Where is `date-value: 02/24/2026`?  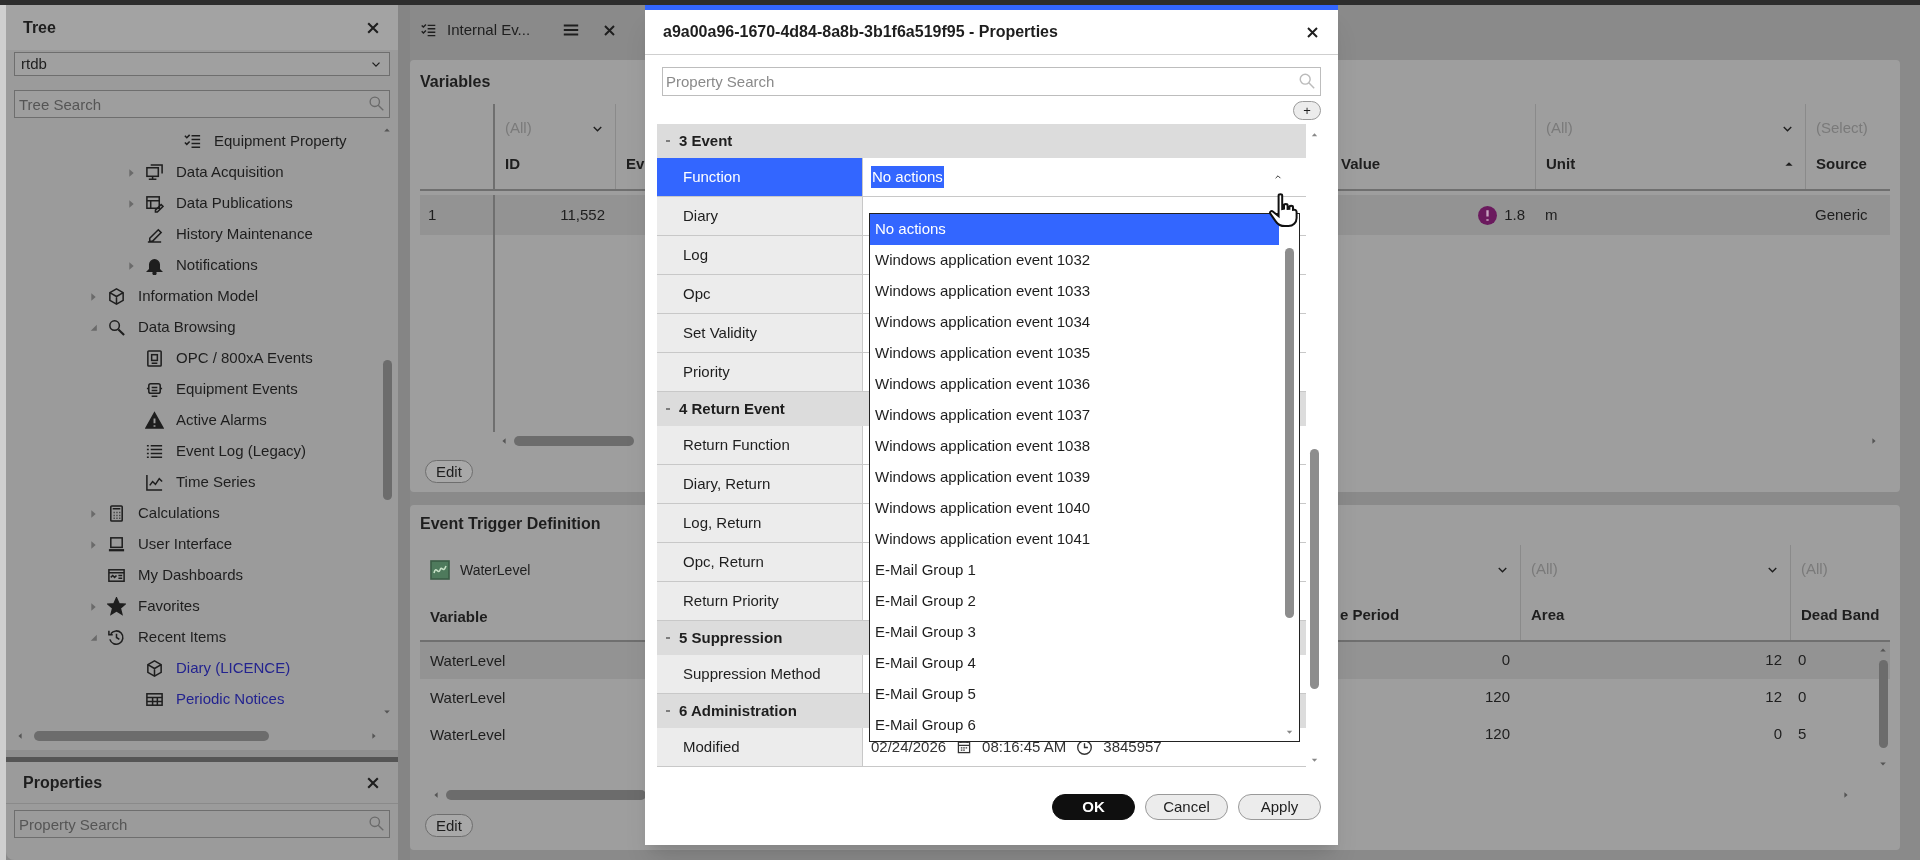 date-value: 02/24/2026 is located at coordinates (909, 746).